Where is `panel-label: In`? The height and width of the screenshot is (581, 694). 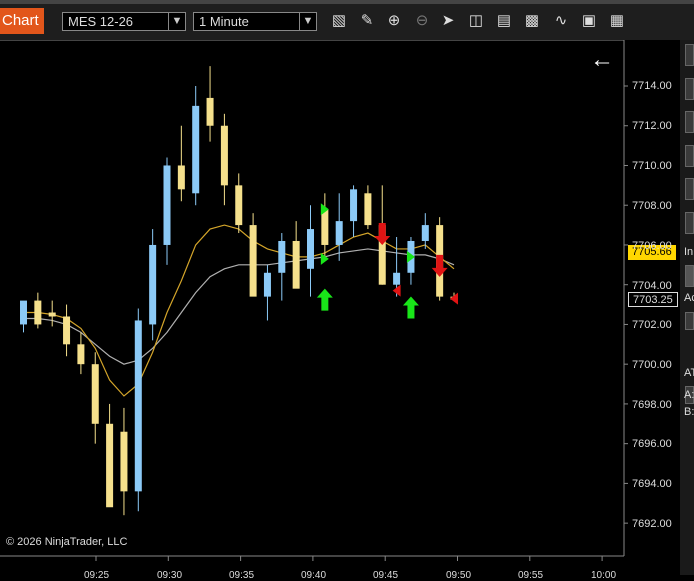
panel-label: In is located at coordinates (689, 252).